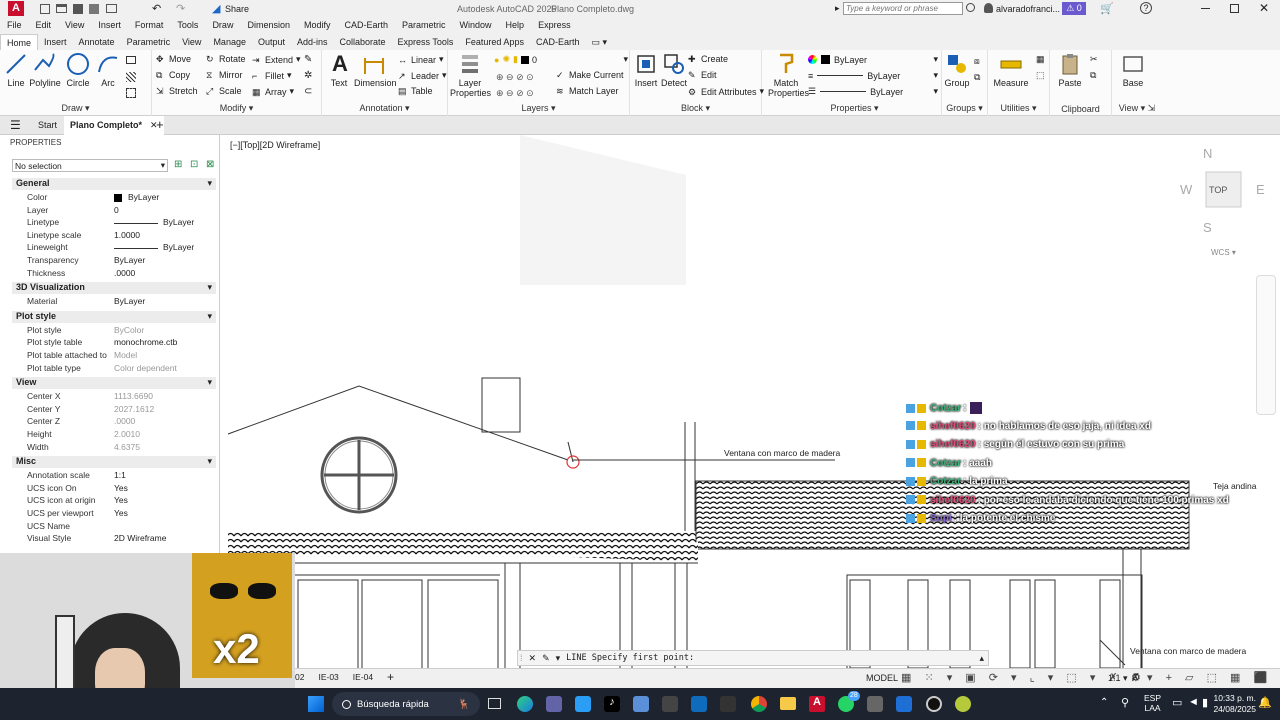  I want to click on move-button: ✥ Move, so click(173, 59).